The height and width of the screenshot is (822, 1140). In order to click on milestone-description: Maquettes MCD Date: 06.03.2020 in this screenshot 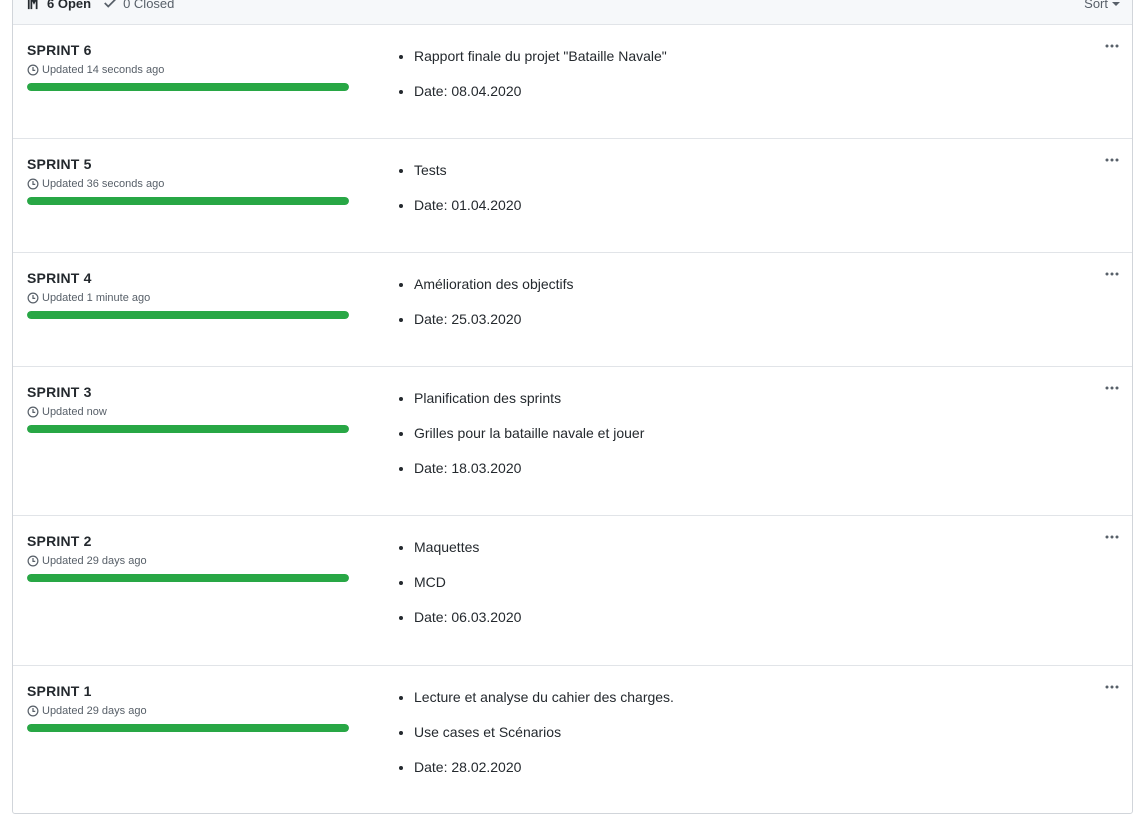, I will do `click(457, 591)`.